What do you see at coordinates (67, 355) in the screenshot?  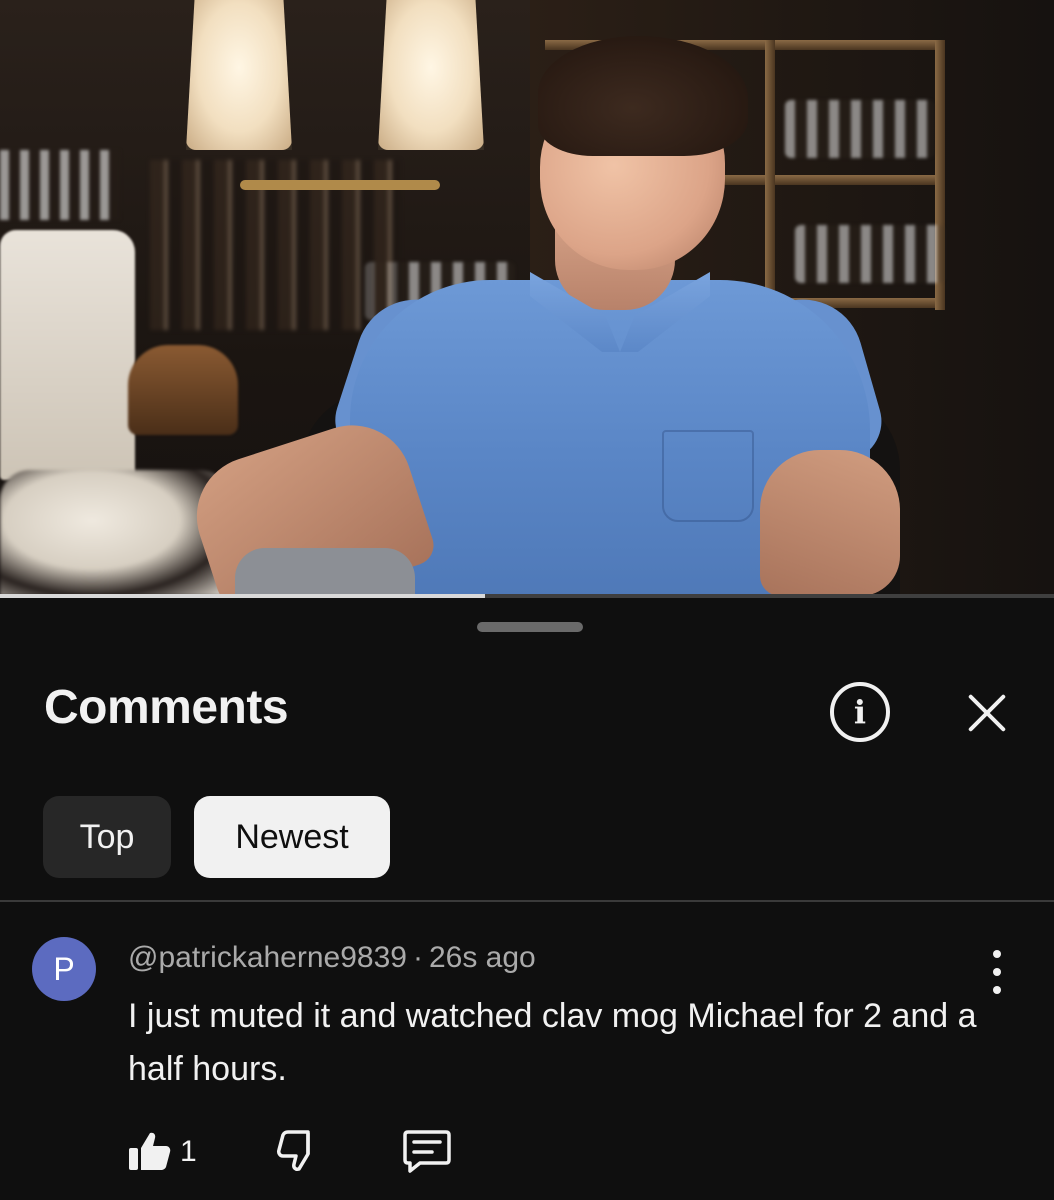 I see `white-chair` at bounding box center [67, 355].